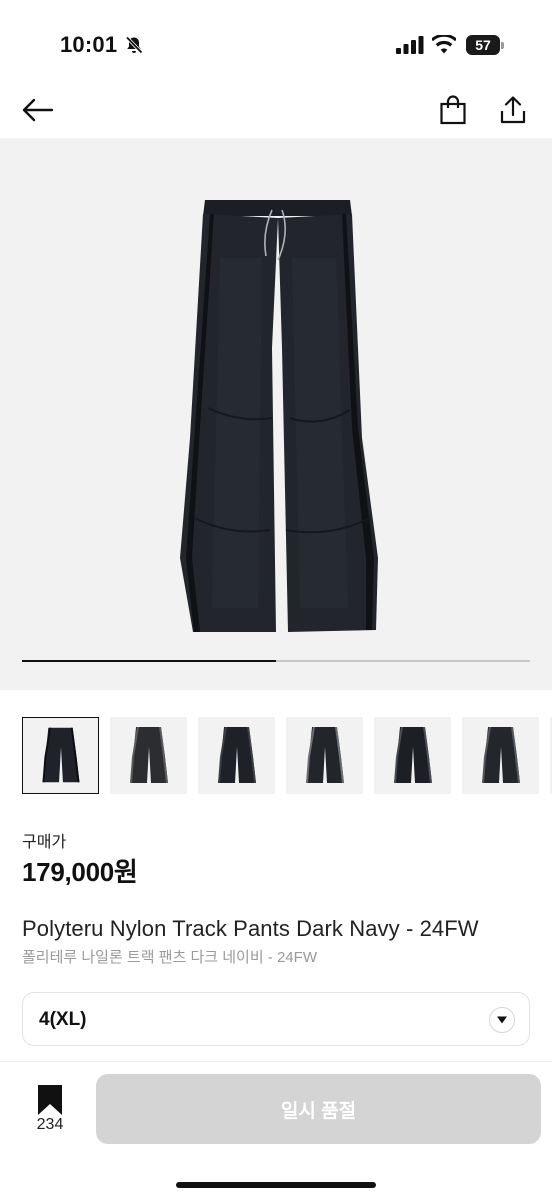  I want to click on share-button, so click(513, 110).